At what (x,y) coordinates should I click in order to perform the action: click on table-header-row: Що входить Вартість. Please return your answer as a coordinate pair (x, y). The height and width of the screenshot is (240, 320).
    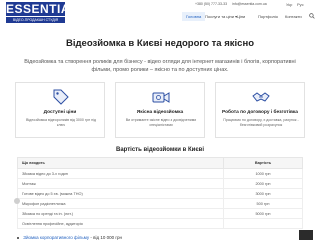
    Looking at the image, I should click on (160, 163).